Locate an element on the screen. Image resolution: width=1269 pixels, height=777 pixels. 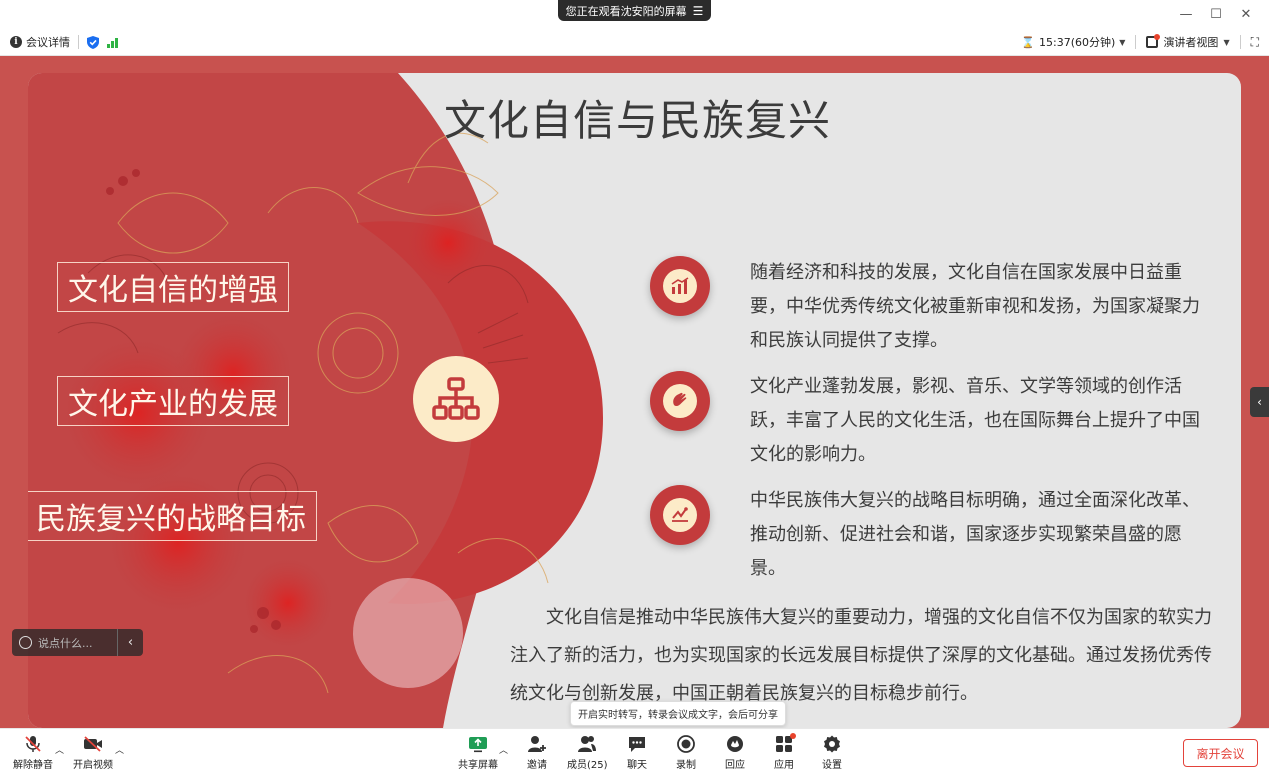
settings-button: 设置 is located at coordinates (832, 753).